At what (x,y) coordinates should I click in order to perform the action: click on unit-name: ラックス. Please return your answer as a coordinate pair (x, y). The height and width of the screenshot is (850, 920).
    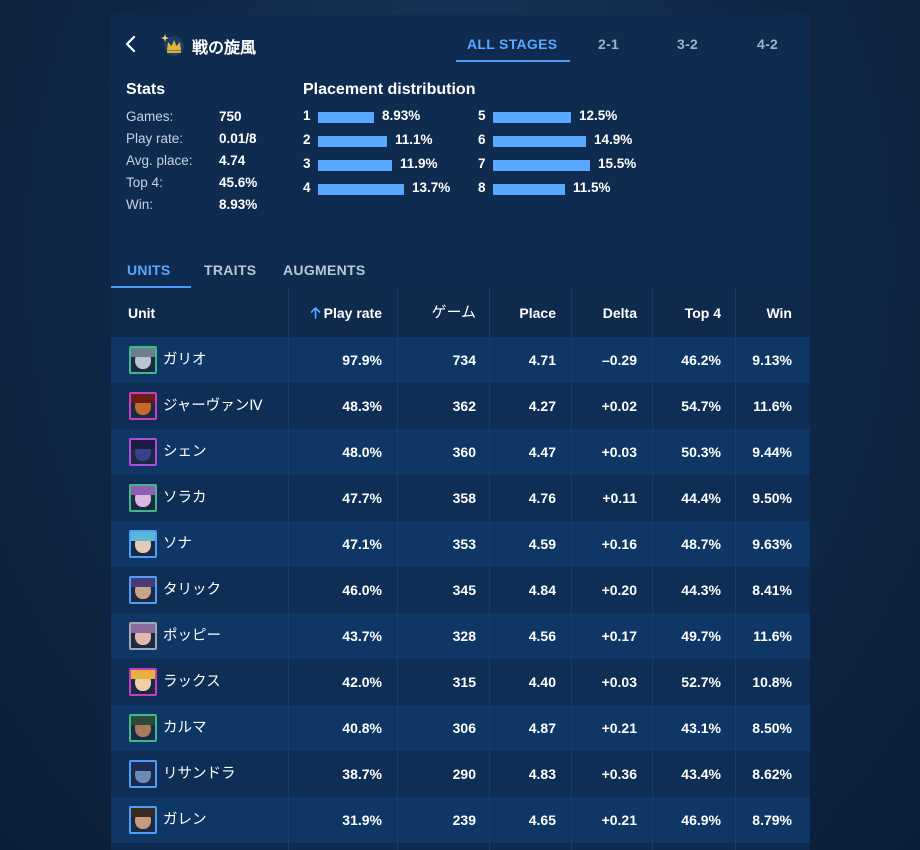
    Looking at the image, I should click on (192, 682).